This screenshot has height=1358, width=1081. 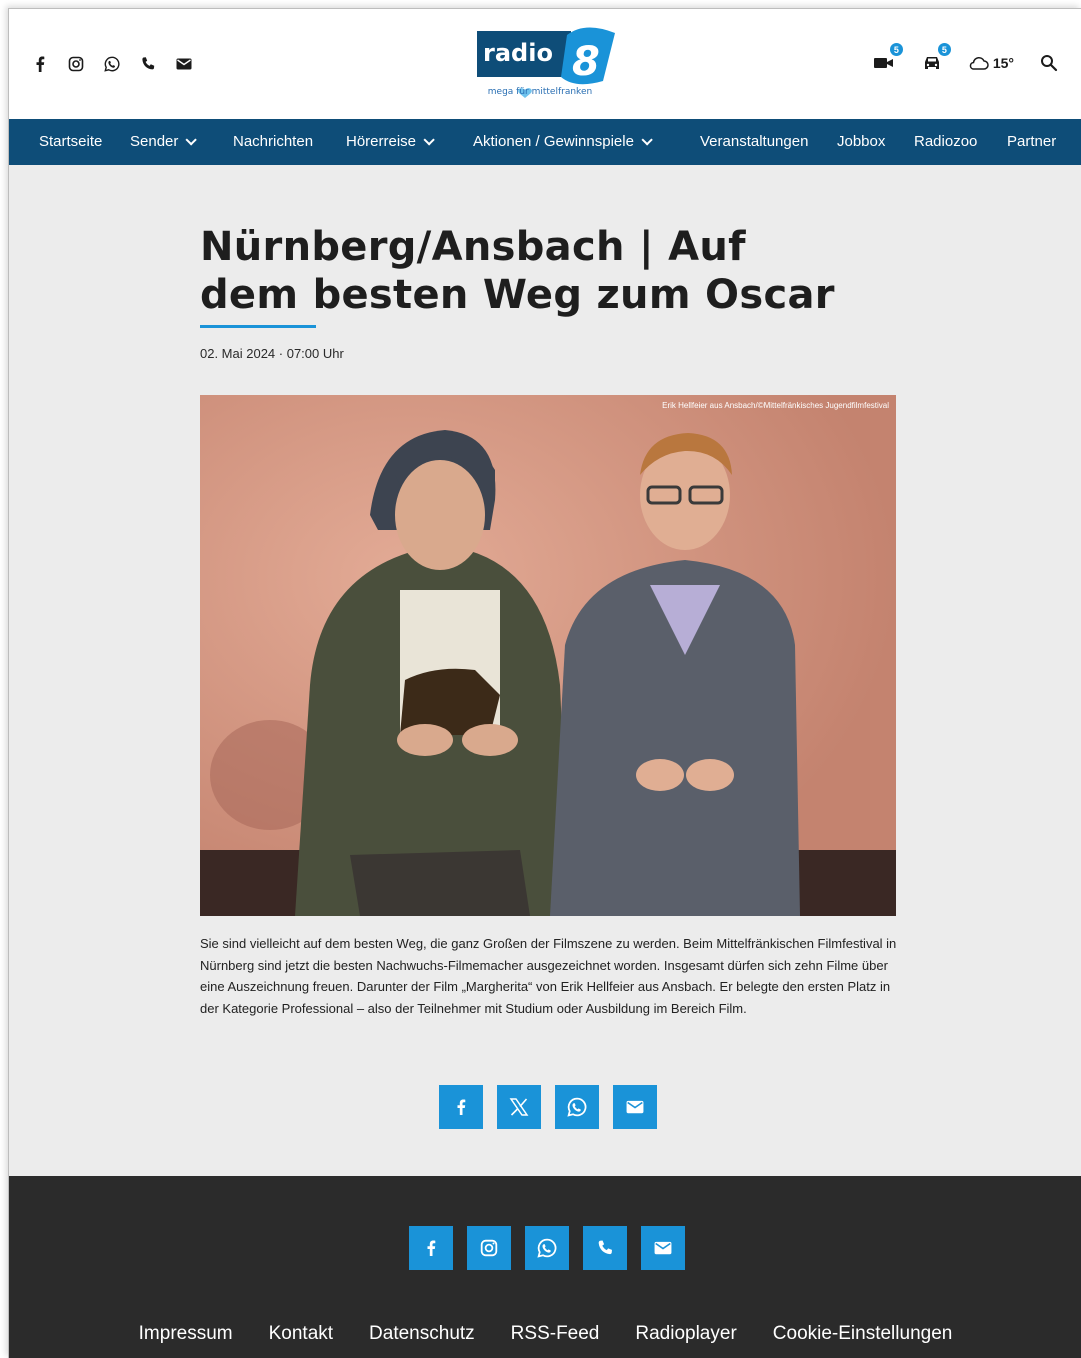 What do you see at coordinates (301, 1334) in the screenshot?
I see `footer-link-kontakt: Kontakt` at bounding box center [301, 1334].